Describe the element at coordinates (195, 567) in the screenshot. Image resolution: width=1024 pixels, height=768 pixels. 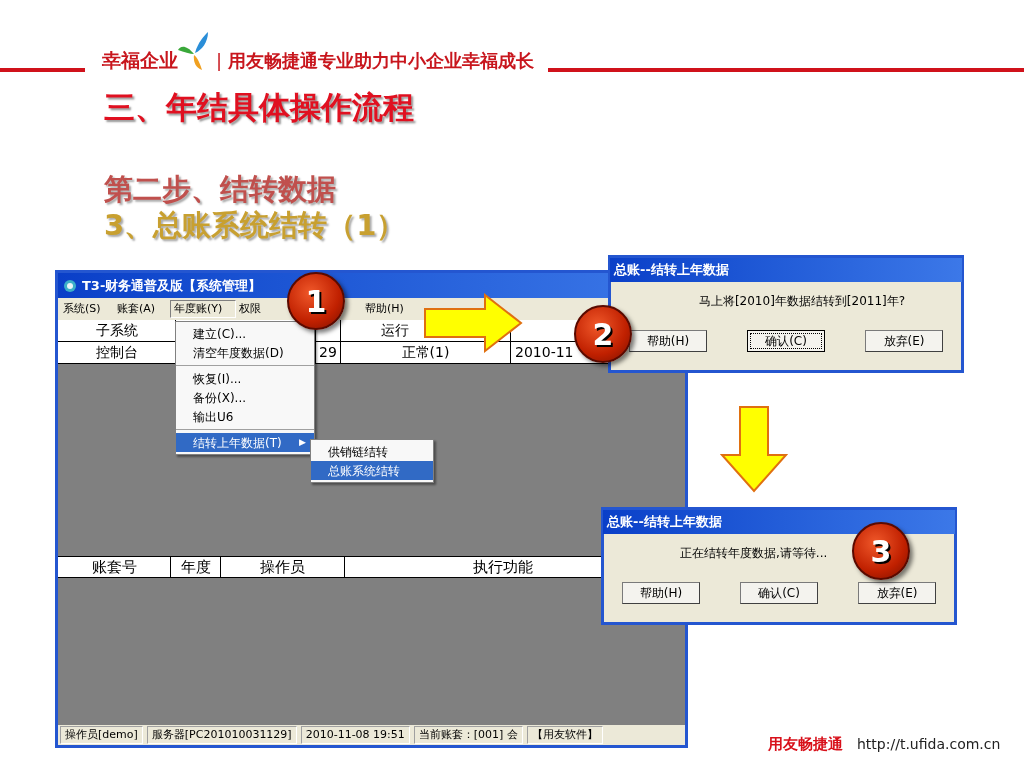
I see `column-header: 年度` at that location.